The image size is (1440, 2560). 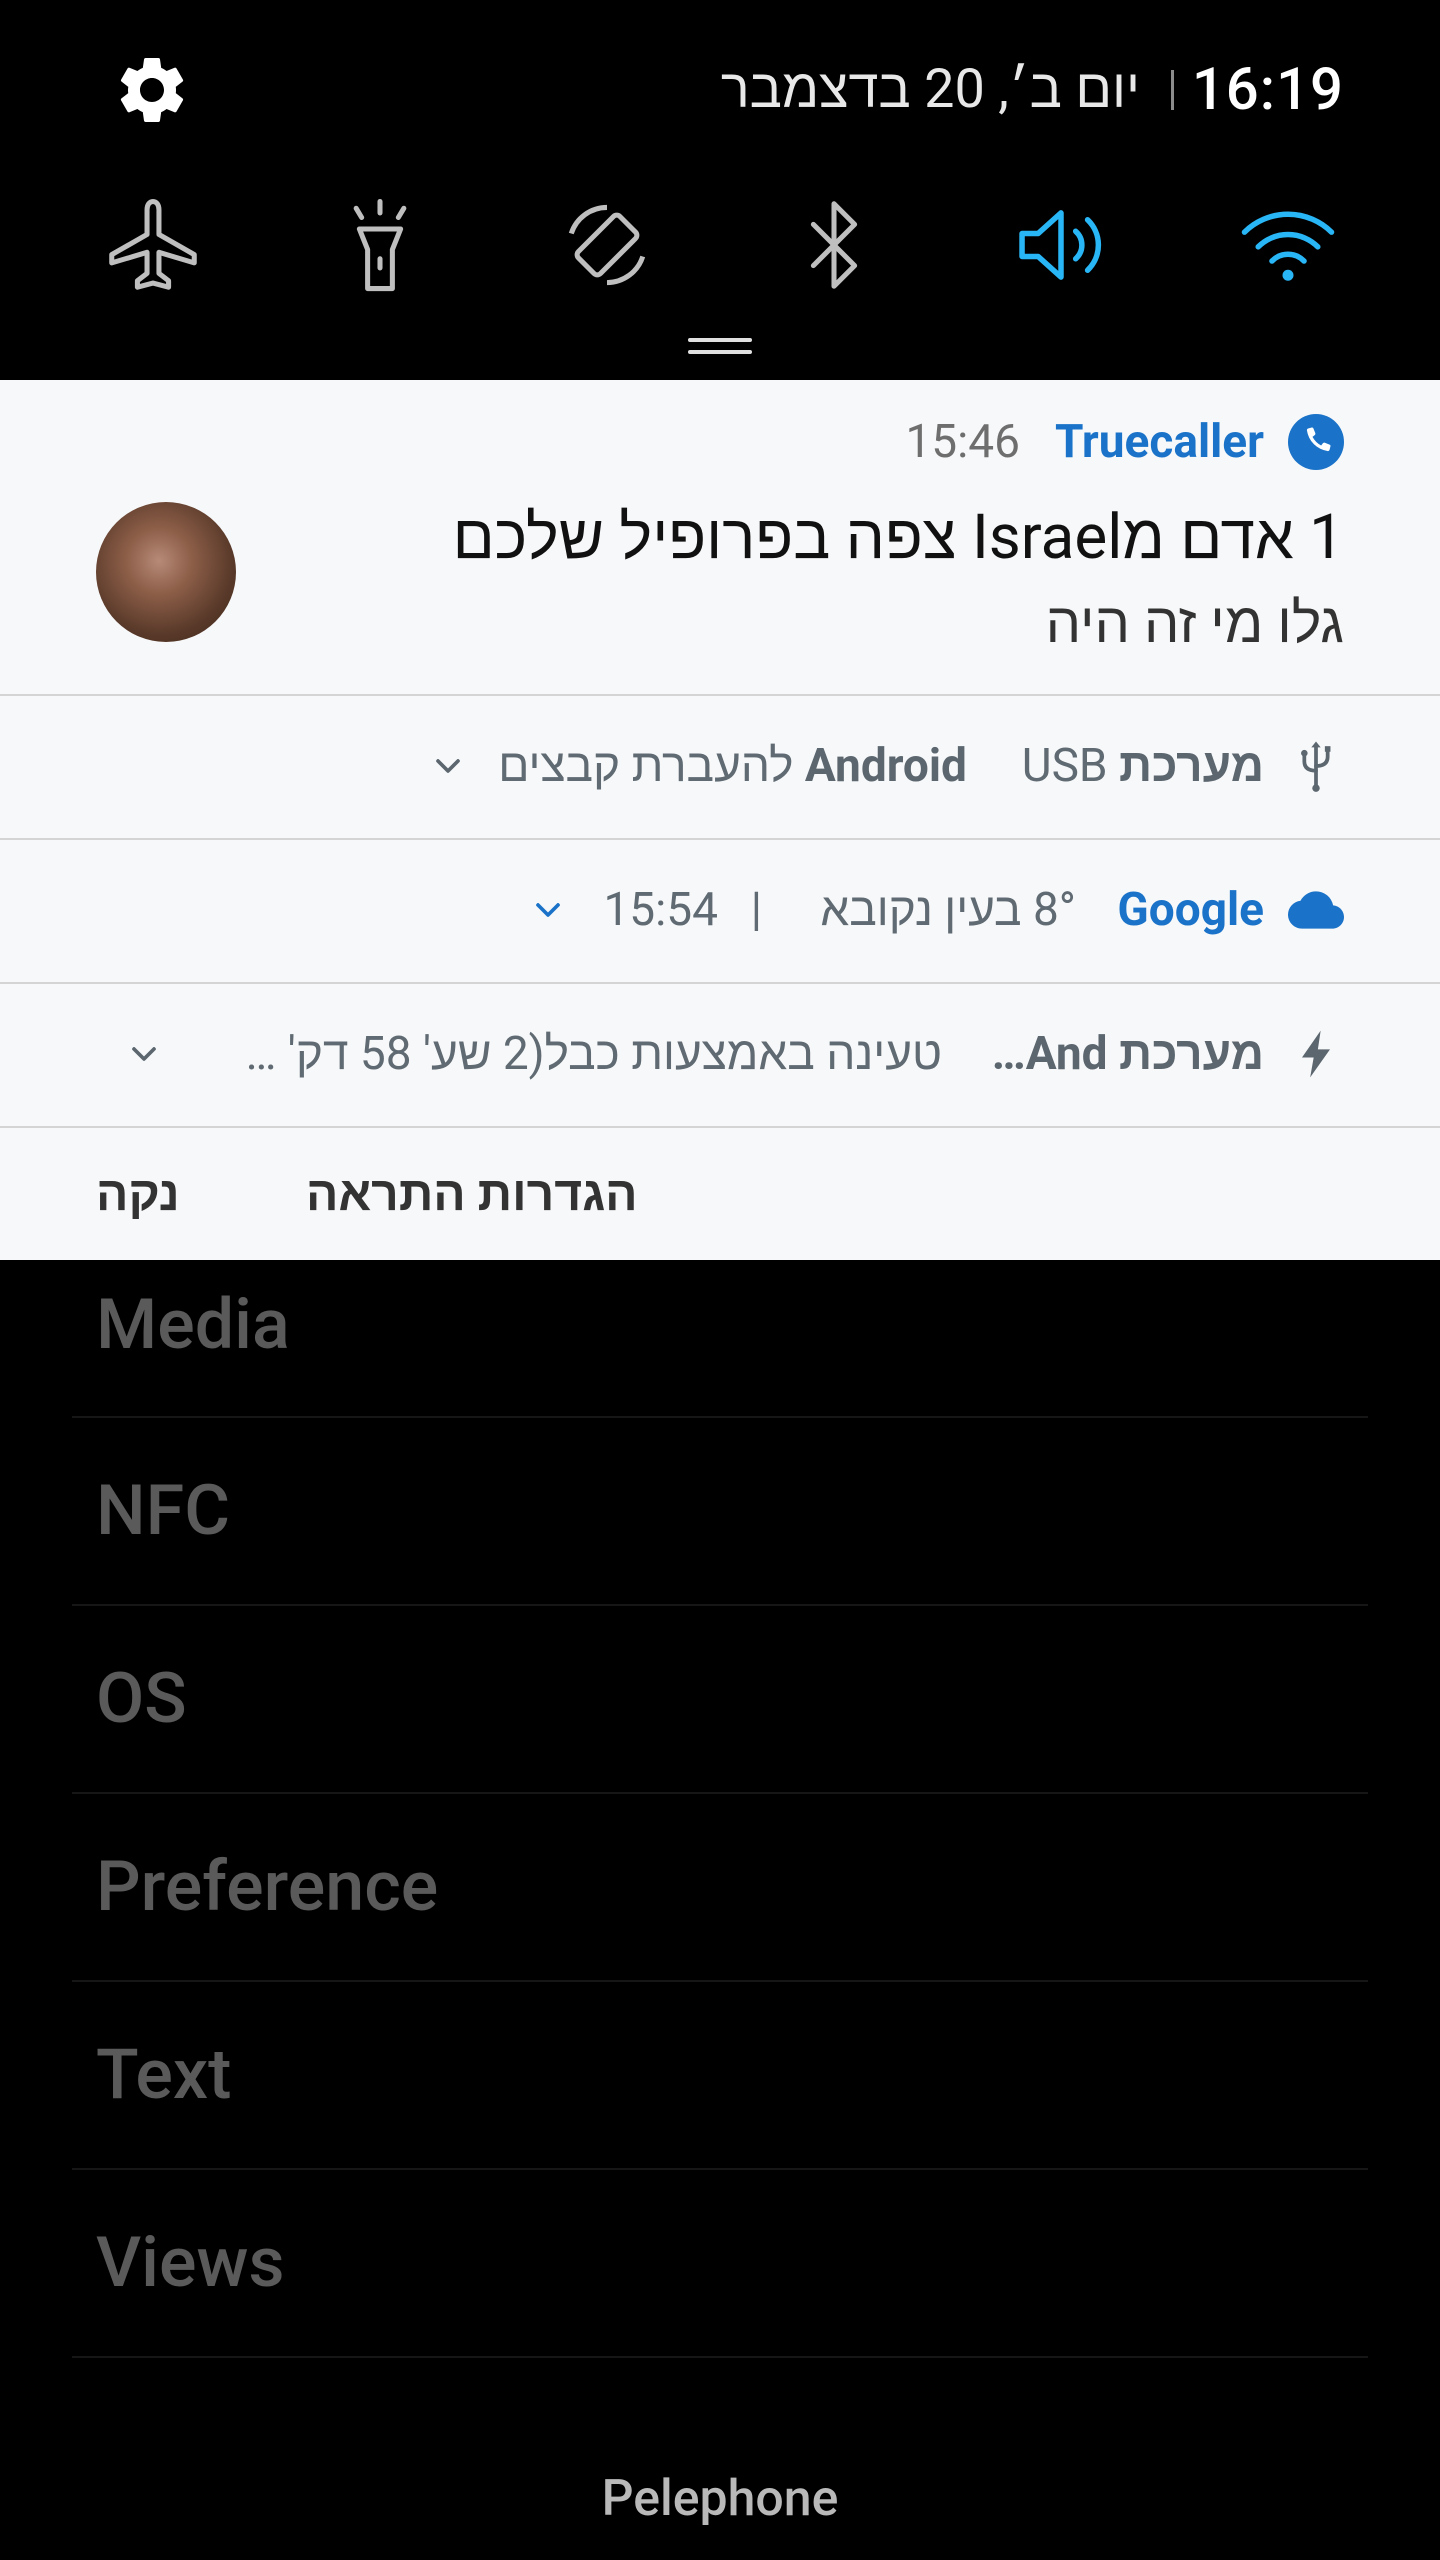 What do you see at coordinates (141, 1699) in the screenshot?
I see `list-item-label: OS` at bounding box center [141, 1699].